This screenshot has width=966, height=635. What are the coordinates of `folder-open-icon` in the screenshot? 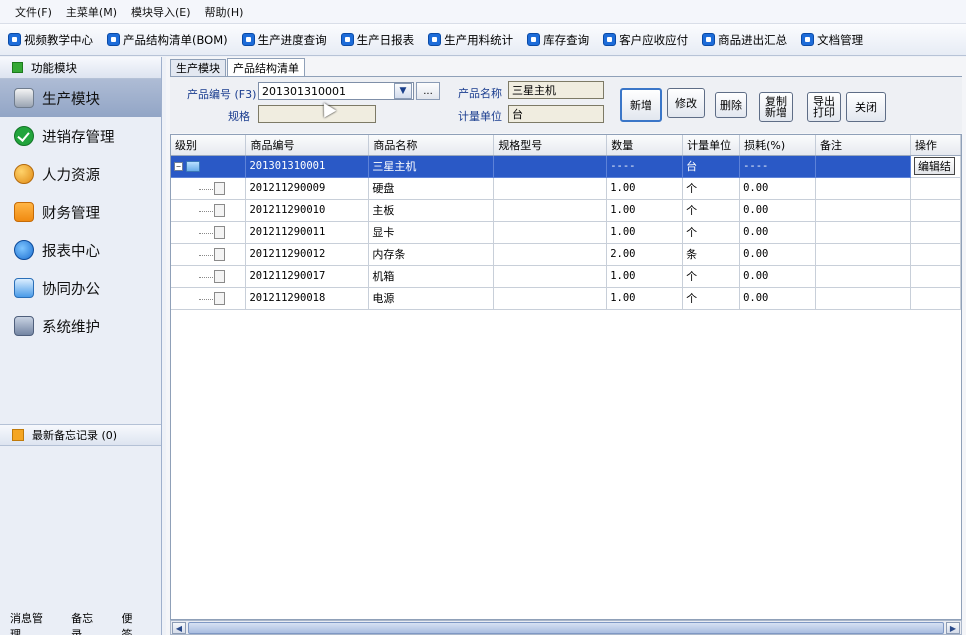 It's located at (193, 166).